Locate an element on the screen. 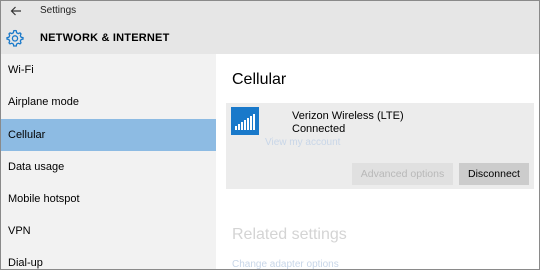  sidebar-item-wifi: Wi-Fi is located at coordinates (108, 70).